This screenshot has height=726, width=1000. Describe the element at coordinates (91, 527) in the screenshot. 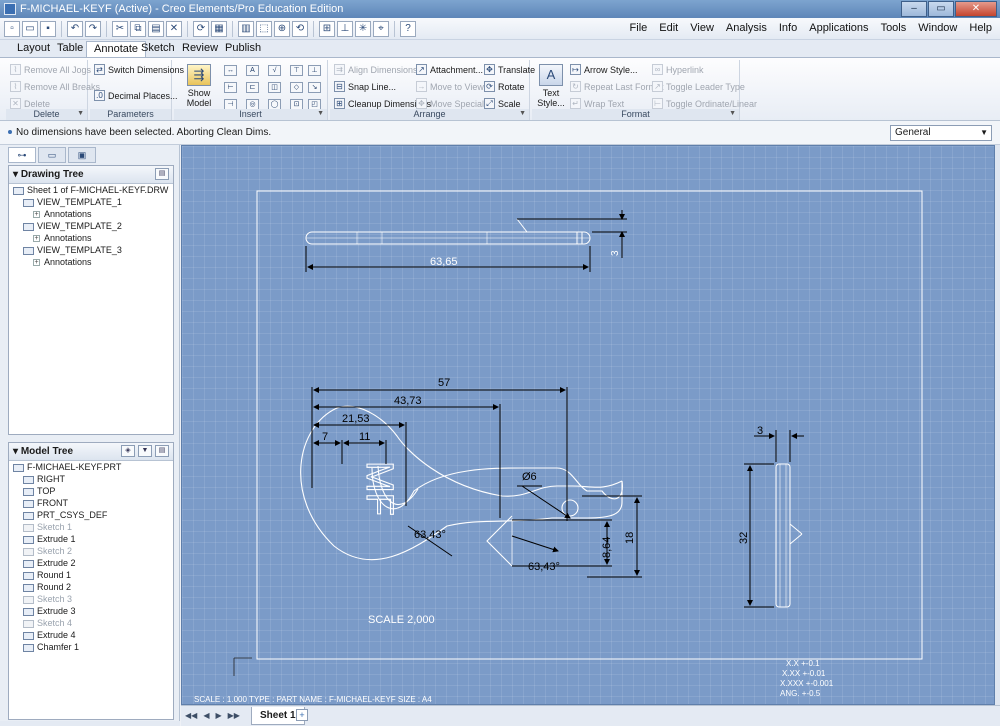

I see `model-tree-item: Sketch 1` at that location.